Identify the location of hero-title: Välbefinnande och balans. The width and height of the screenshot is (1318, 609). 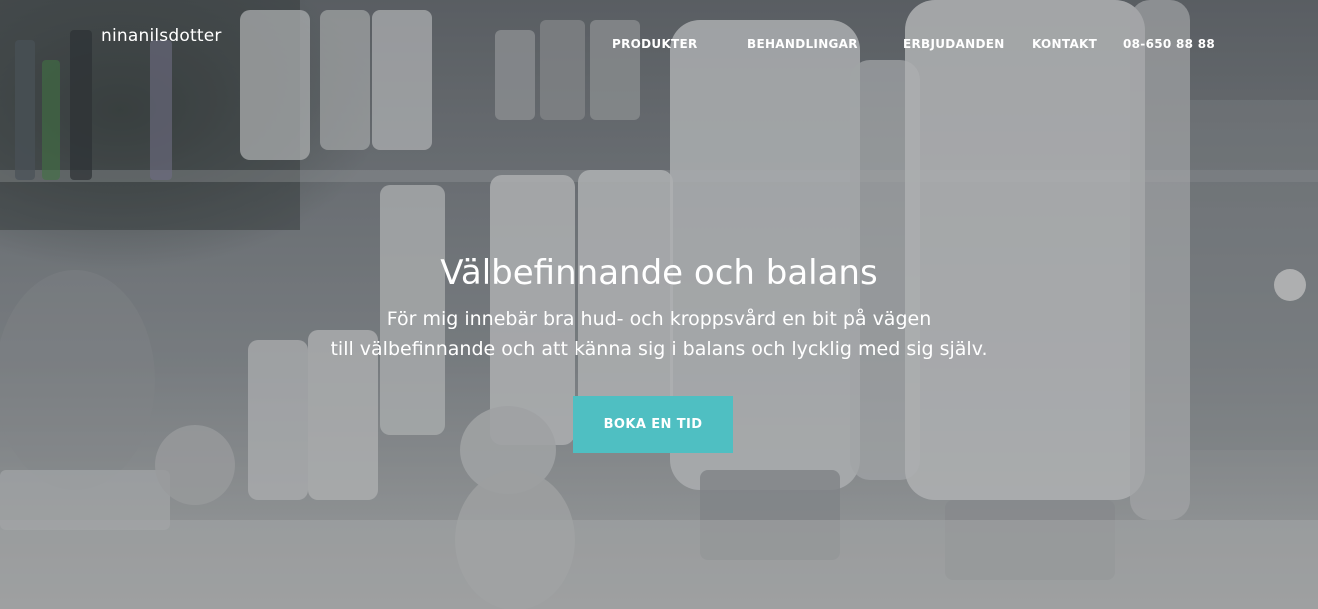
(659, 273).